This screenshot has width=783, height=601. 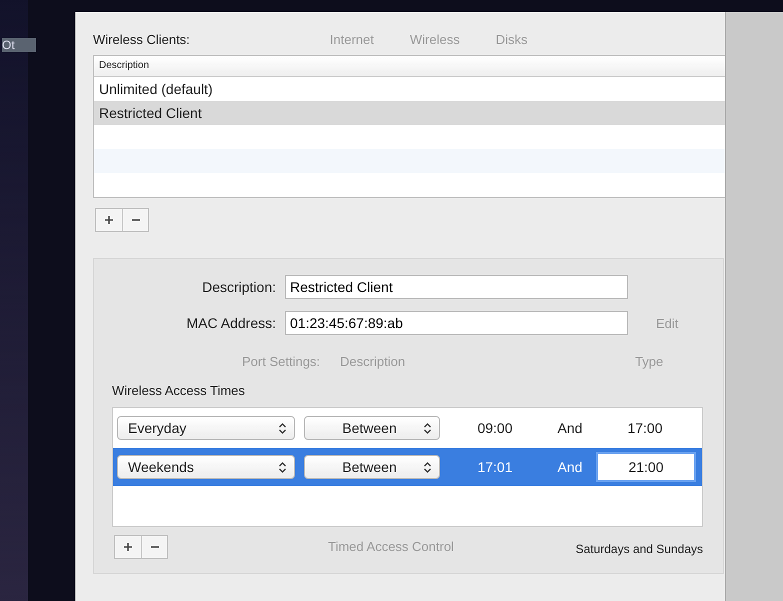 What do you see at coordinates (456, 323) in the screenshot?
I see `mac-address-field: 01:23:45:67:89:ab` at bounding box center [456, 323].